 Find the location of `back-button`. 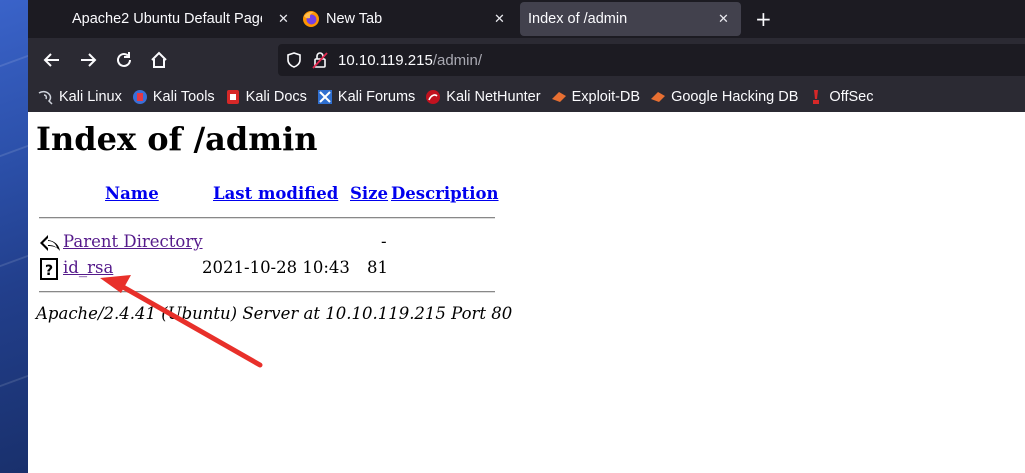

back-button is located at coordinates (52, 60).